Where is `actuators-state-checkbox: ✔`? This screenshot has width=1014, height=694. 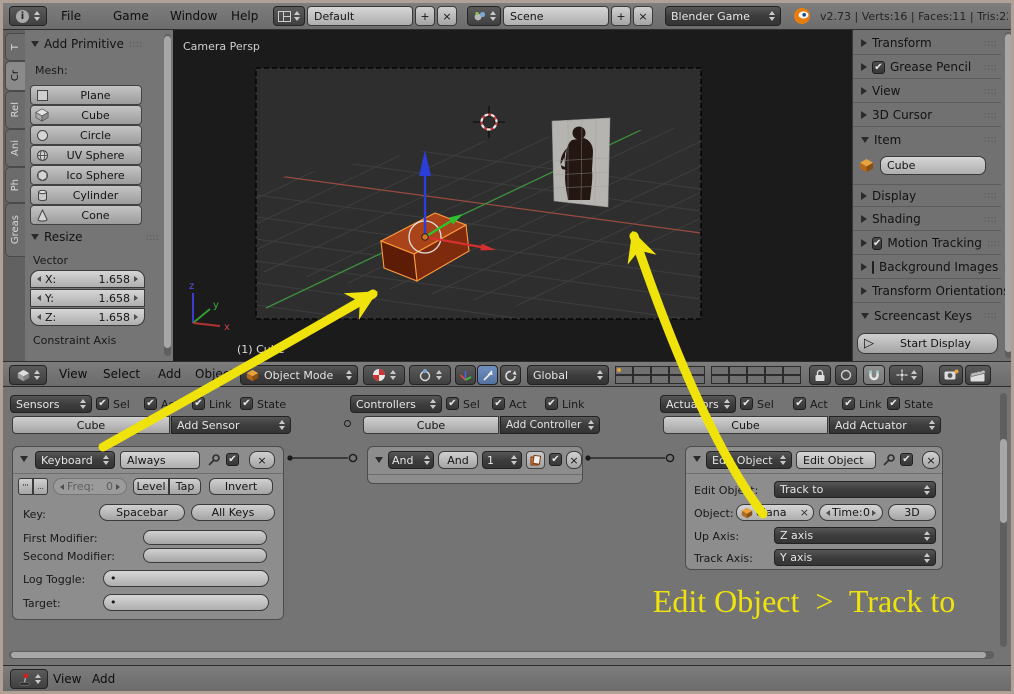 actuators-state-checkbox: ✔ is located at coordinates (893, 403).